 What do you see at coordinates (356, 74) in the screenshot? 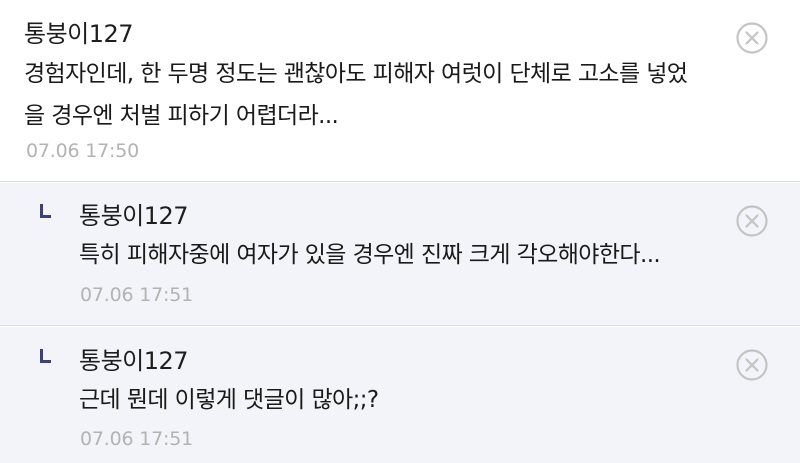
I see `comment-text-line: 경험자인데, 한 두명 정도는 괜찮아도 피해자 여럿이 단체로 고소를 넣었` at bounding box center [356, 74].